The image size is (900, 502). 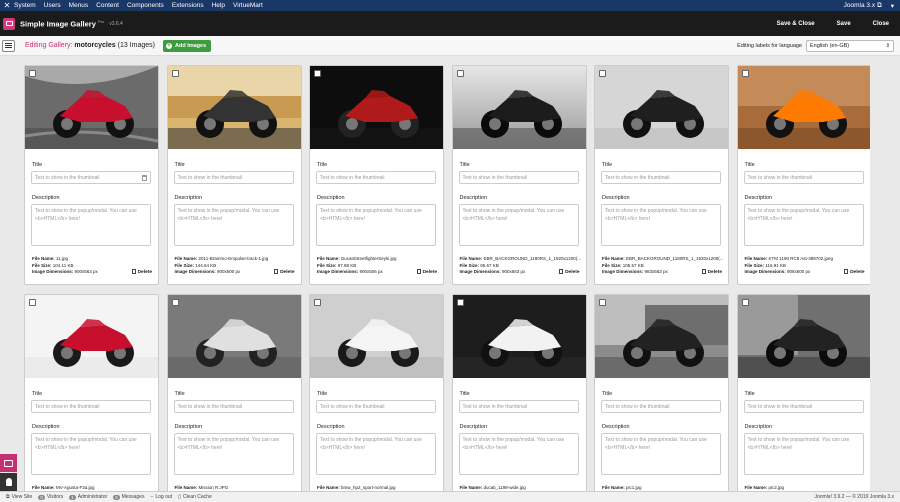 What do you see at coordinates (859, 5) in the screenshot?
I see `site-name-link: Joomla 3.x` at bounding box center [859, 5].